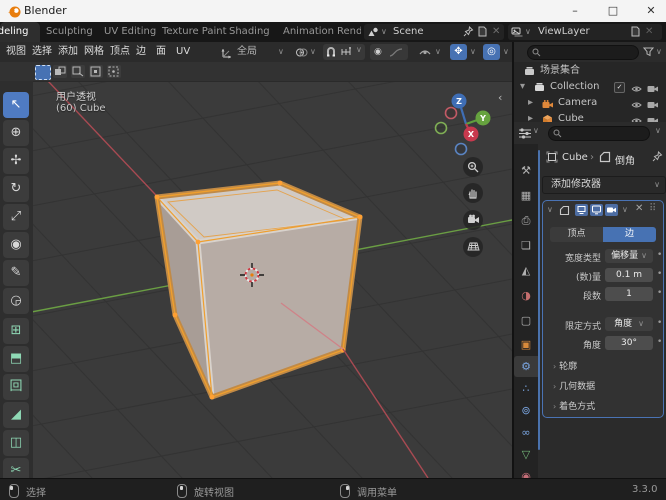 The width and height of the screenshot is (666, 500). Describe the element at coordinates (78, 71) in the screenshot. I see `select-mode-subtract` at that location.